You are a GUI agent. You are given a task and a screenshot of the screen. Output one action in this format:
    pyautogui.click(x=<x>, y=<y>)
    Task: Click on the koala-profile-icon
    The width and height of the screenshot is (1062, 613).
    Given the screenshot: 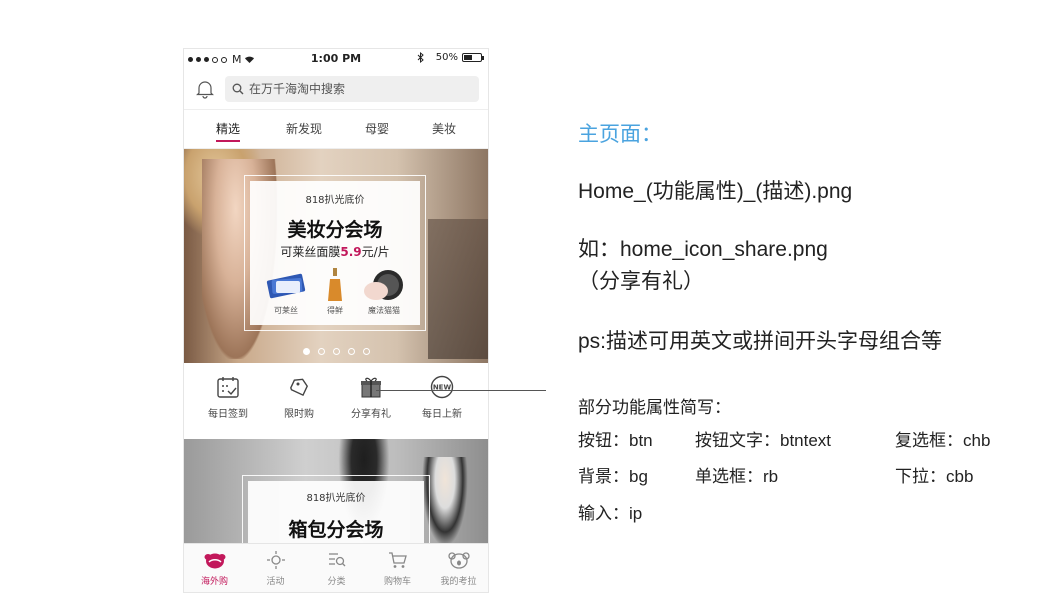 What is the action you would take?
    pyautogui.click(x=458, y=560)
    